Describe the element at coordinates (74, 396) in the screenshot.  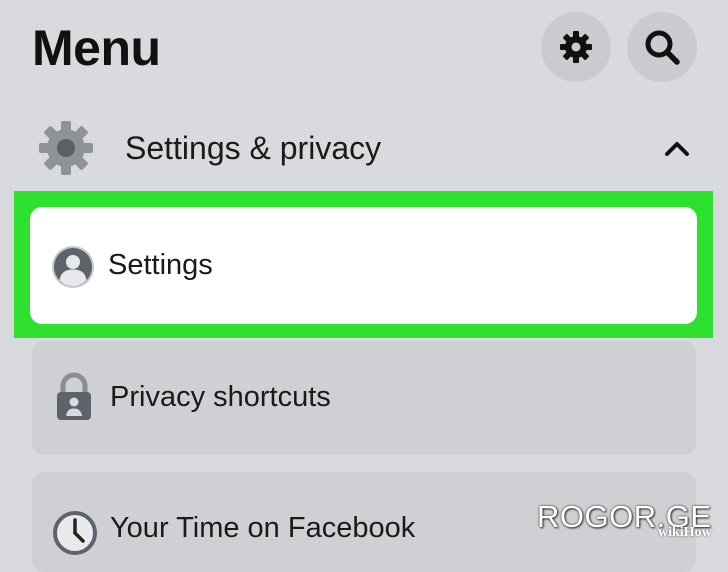
I see `lock-icon` at that location.